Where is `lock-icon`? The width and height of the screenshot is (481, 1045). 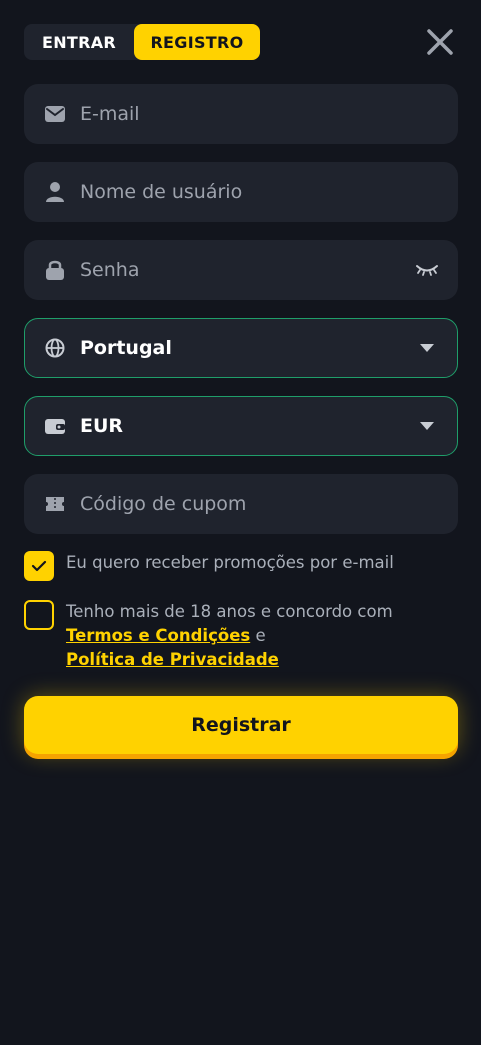
lock-icon is located at coordinates (55, 270).